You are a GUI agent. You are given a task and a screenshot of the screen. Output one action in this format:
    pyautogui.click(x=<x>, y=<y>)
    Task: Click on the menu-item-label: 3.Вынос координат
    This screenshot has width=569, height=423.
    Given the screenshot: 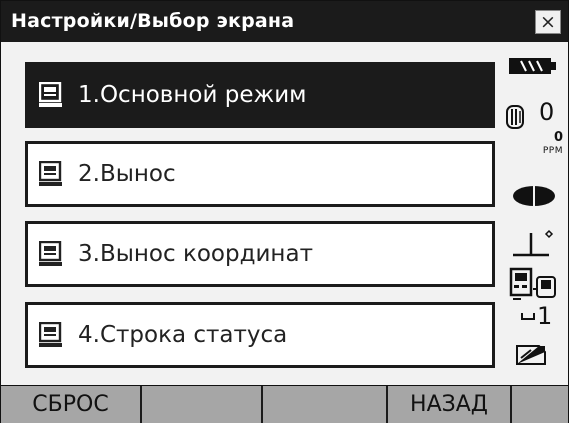 What is the action you would take?
    pyautogui.click(x=195, y=254)
    